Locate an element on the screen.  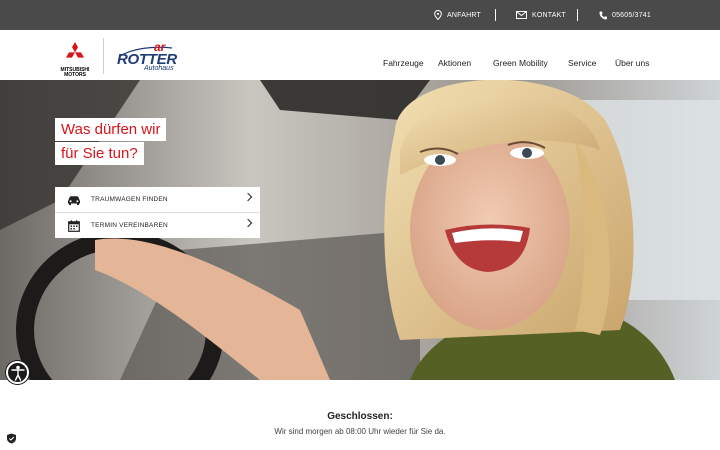
nav-item-service: Service is located at coordinates (582, 63).